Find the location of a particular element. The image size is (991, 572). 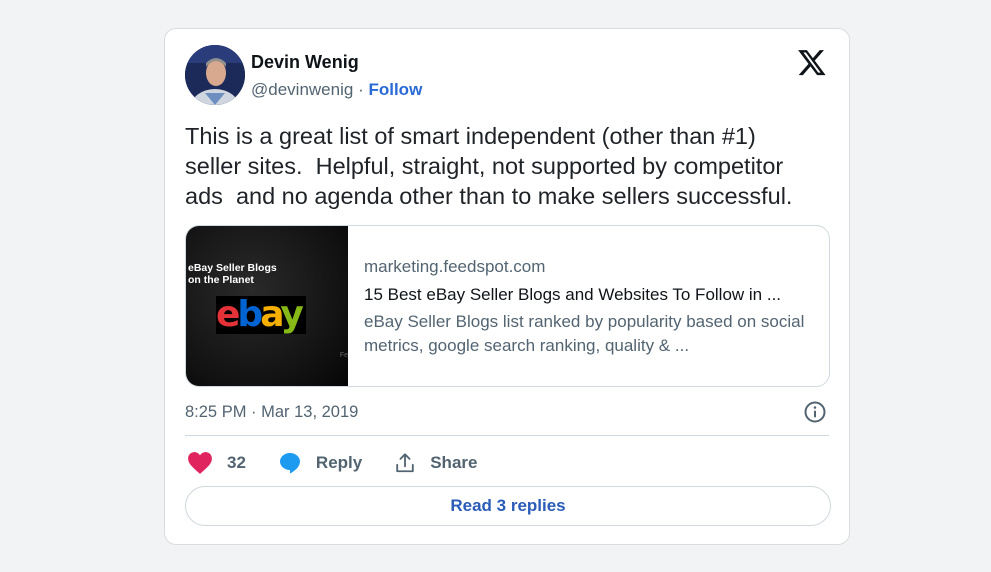

avatar is located at coordinates (215, 75).